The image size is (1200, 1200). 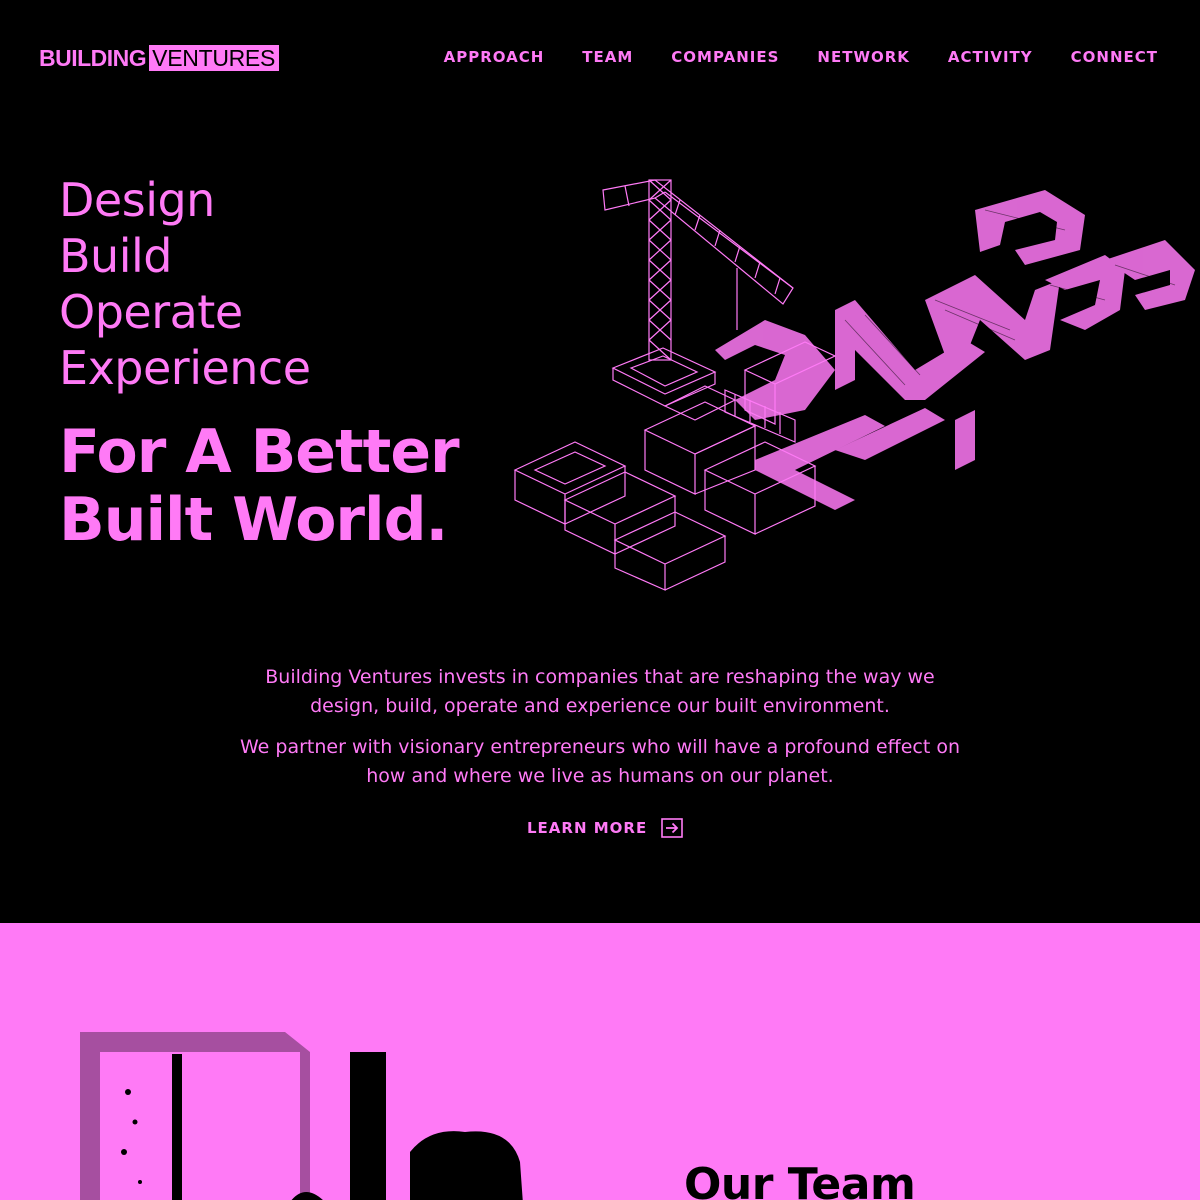 I want to click on logo-boxed-text: VENTURES, so click(x=214, y=58).